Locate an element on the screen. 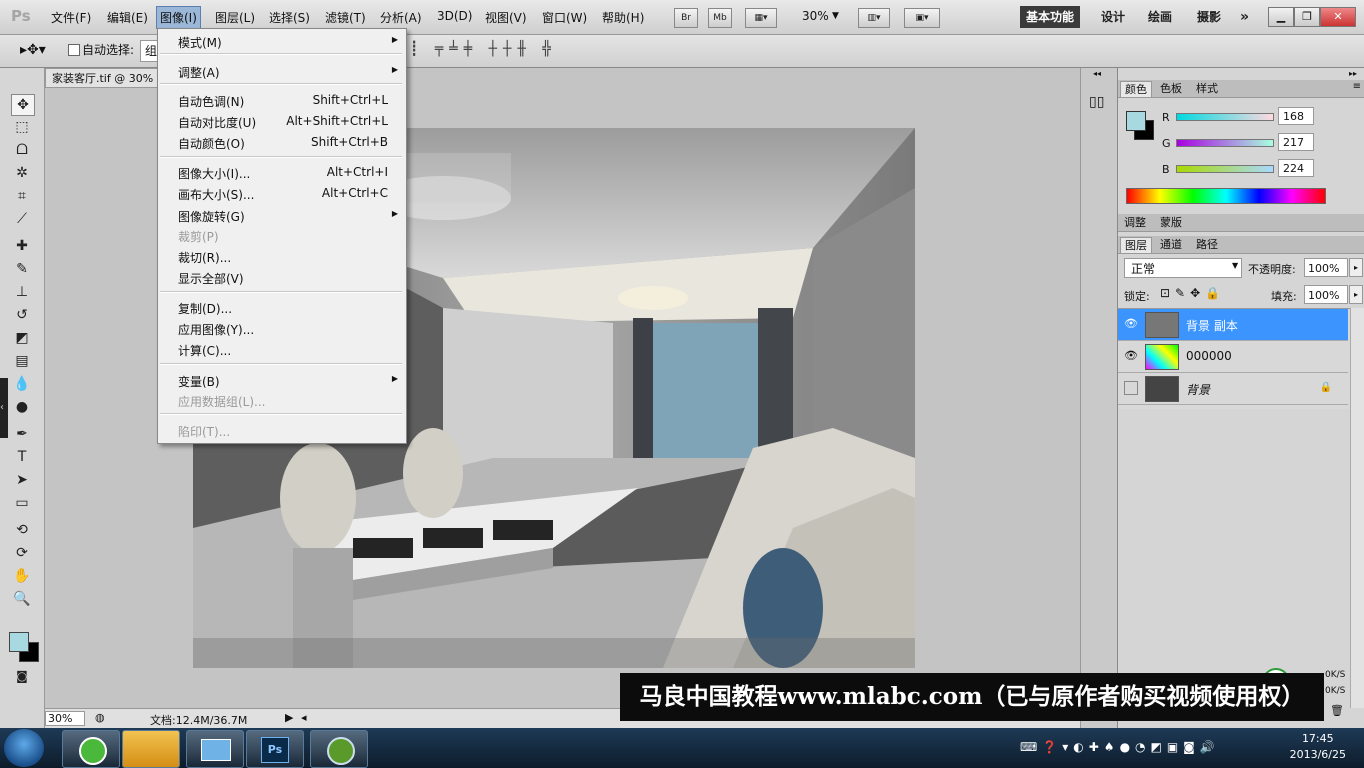 This screenshot has height=768, width=1364. 3d-orbit-tool-icon: ⟳ is located at coordinates (22, 553).